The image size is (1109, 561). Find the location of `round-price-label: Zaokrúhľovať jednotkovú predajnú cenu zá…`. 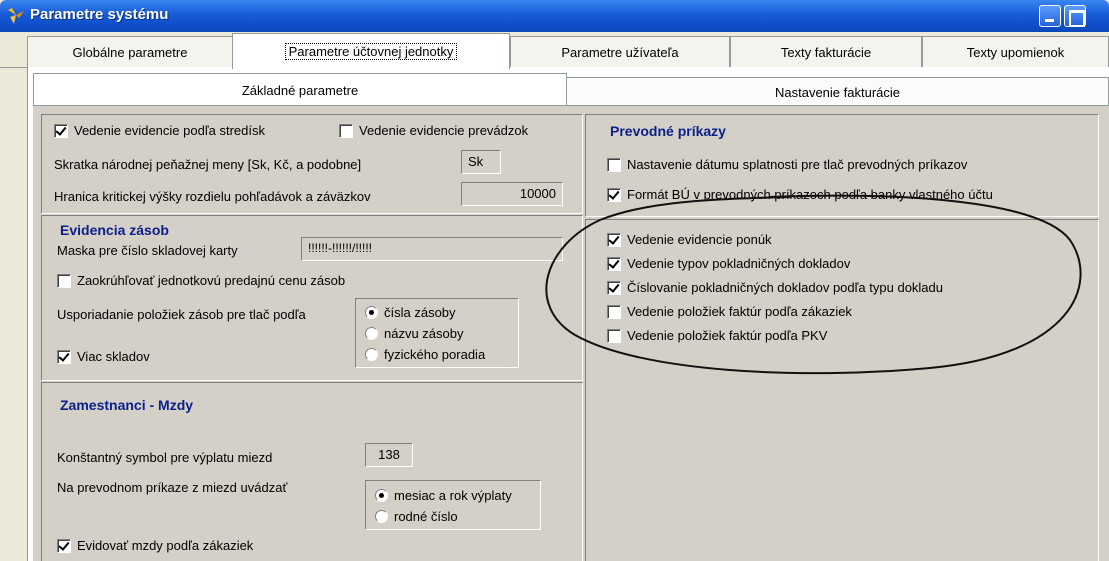

round-price-label: Zaokrúhľovať jednotkovú predajnú cenu zá… is located at coordinates (211, 280).